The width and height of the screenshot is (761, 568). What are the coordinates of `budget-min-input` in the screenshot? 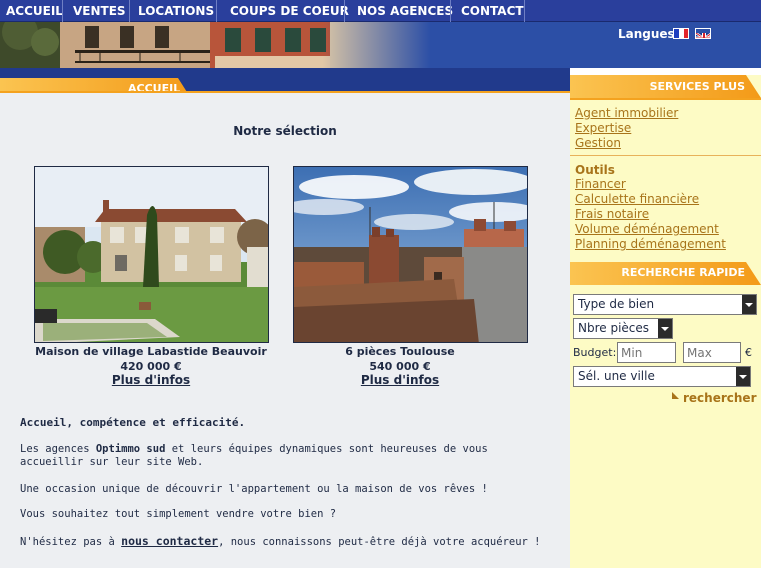 It's located at (646, 352).